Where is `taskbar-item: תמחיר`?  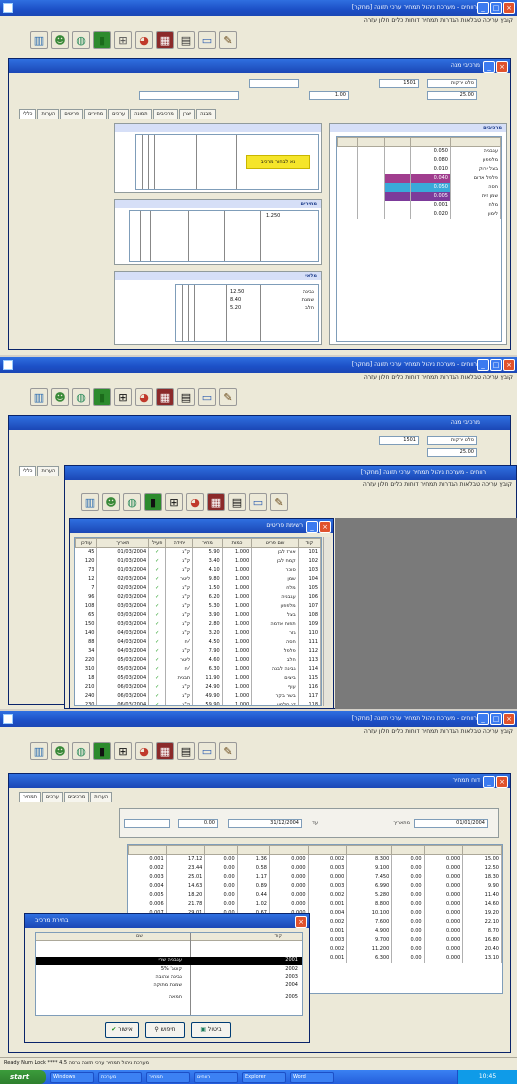
taskbar-item: תמחיר is located at coordinates (168, 1077).